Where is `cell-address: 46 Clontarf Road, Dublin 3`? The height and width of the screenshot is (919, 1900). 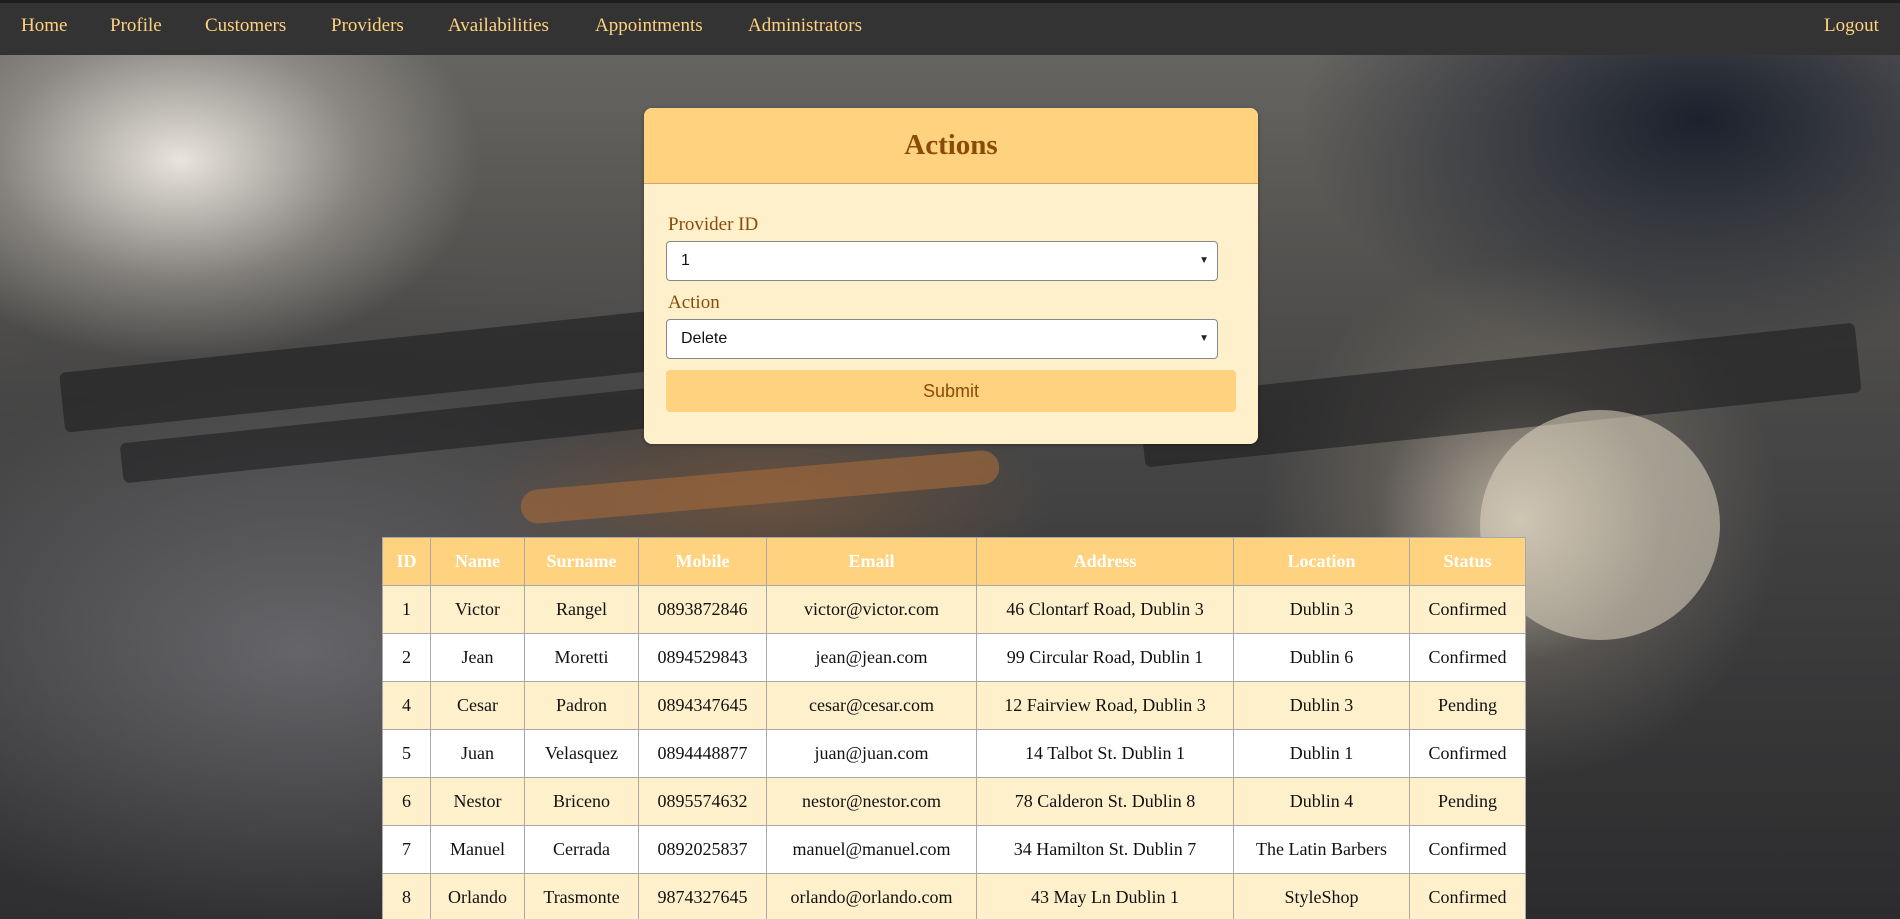 cell-address: 46 Clontarf Road, Dublin 3 is located at coordinates (1105, 609).